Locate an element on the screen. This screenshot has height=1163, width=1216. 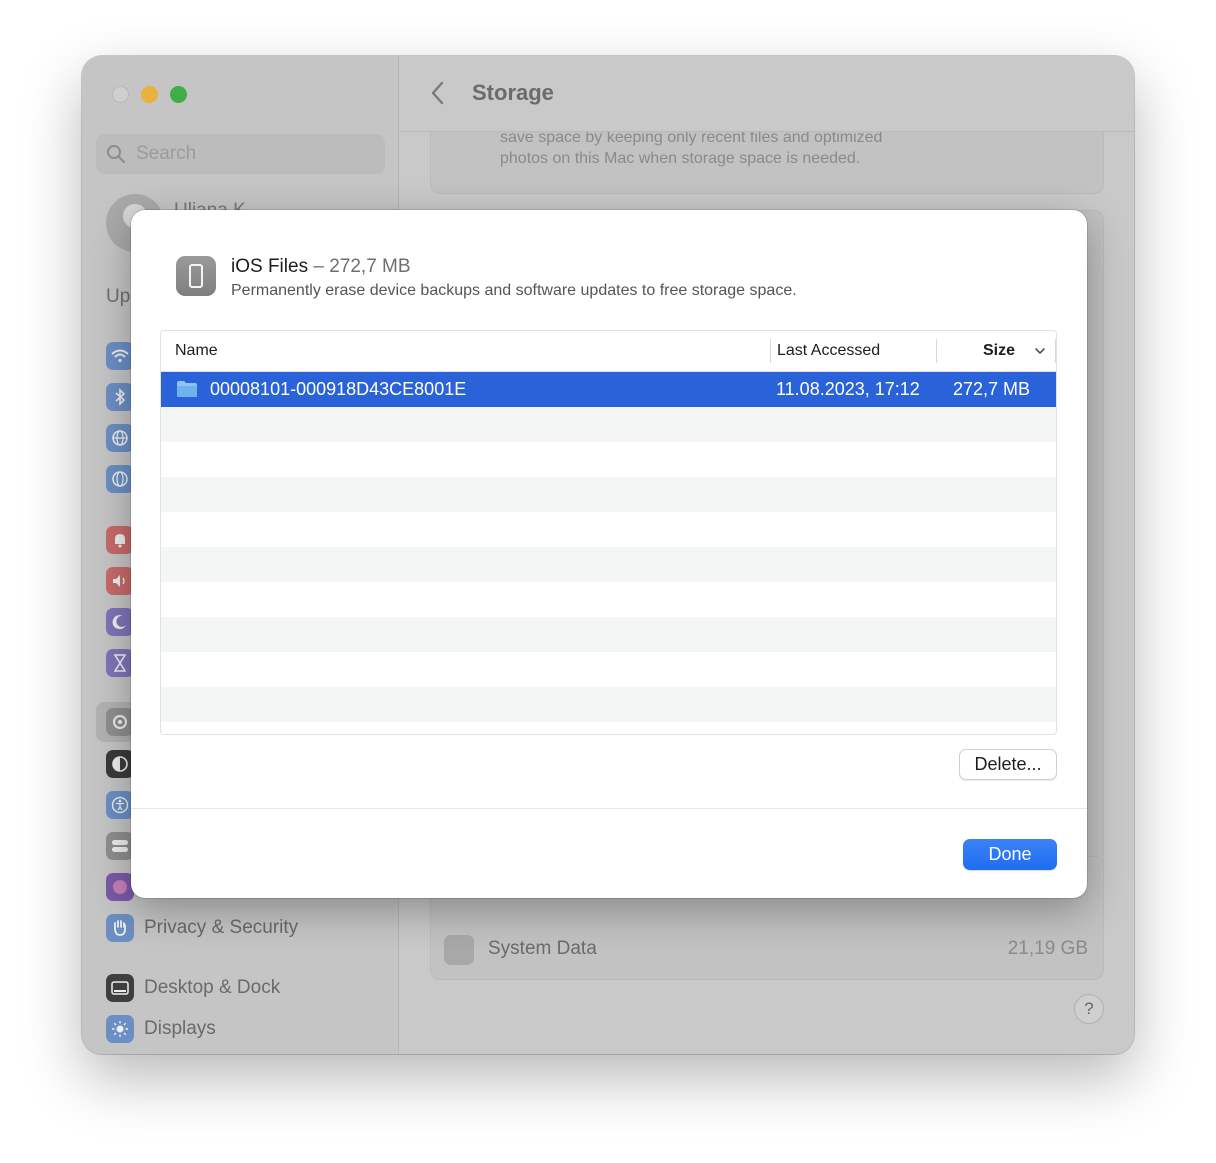
sidebar-item-desktop-dock: Desktop & Dock is located at coordinates (193, 988).